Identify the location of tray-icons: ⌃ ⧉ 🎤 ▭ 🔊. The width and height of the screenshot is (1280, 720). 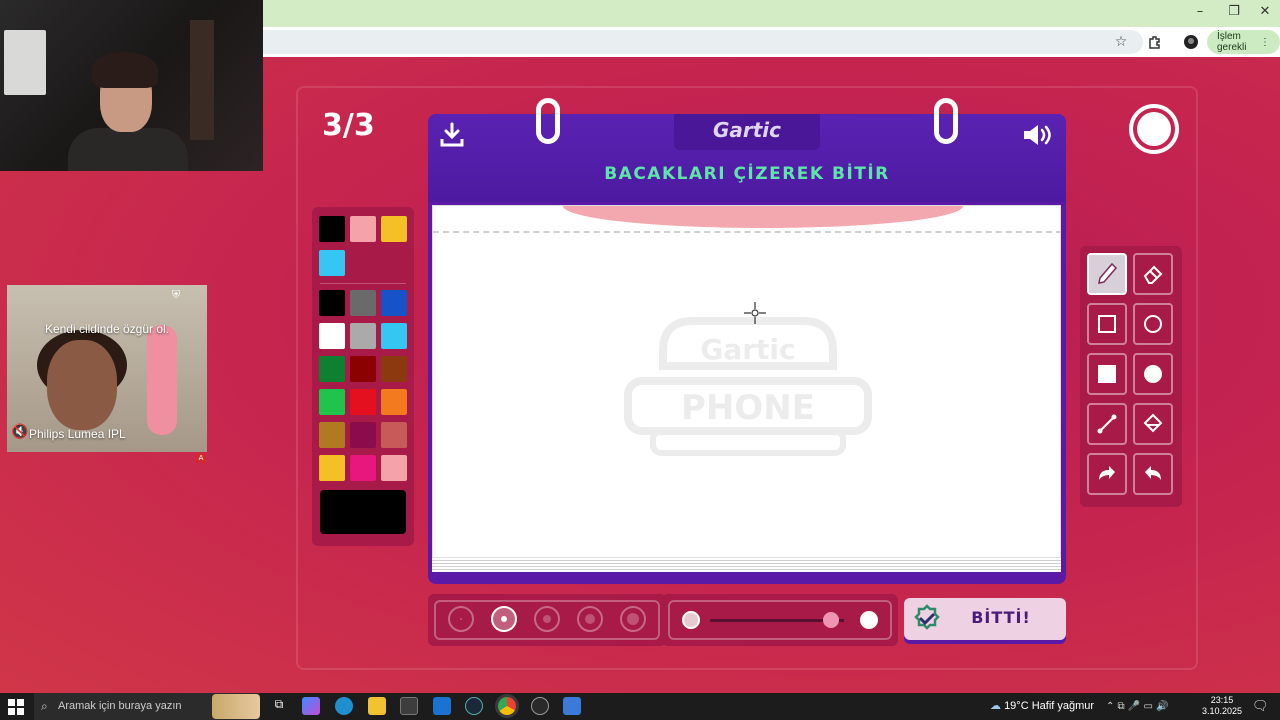
(1137, 706).